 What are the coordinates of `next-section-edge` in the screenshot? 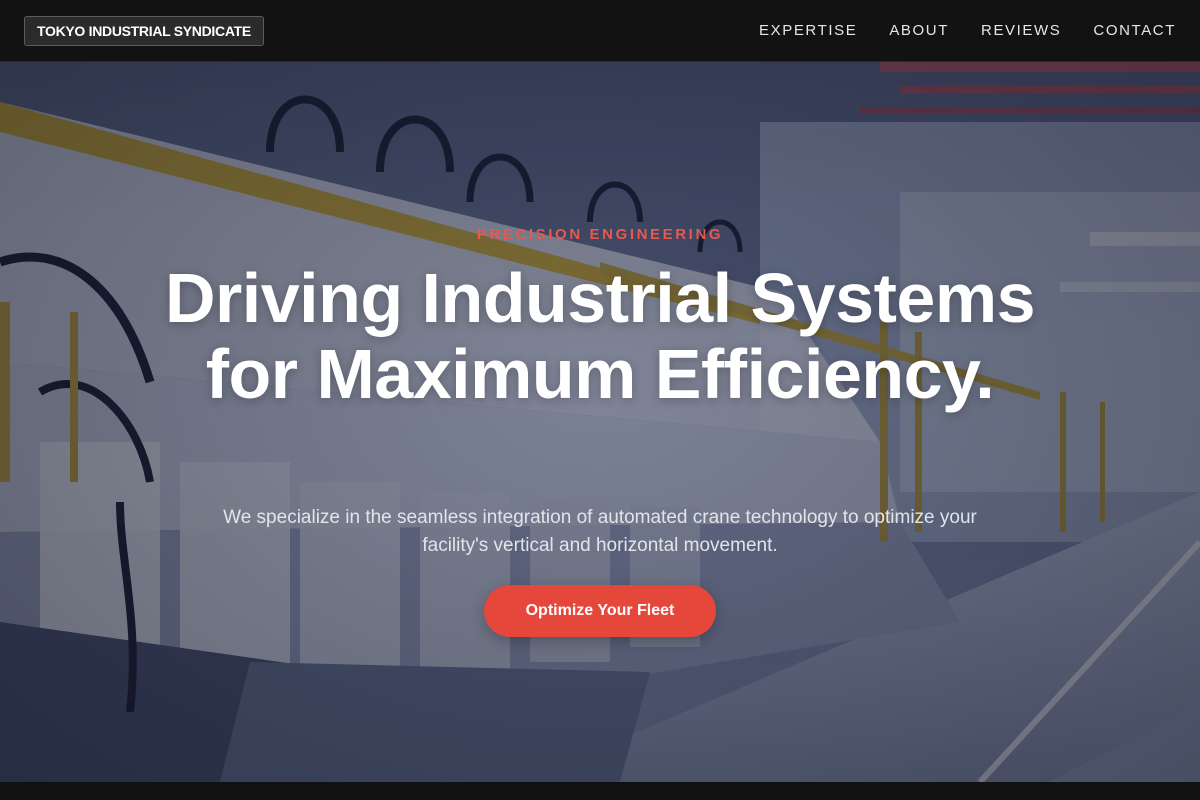 It's located at (600, 791).